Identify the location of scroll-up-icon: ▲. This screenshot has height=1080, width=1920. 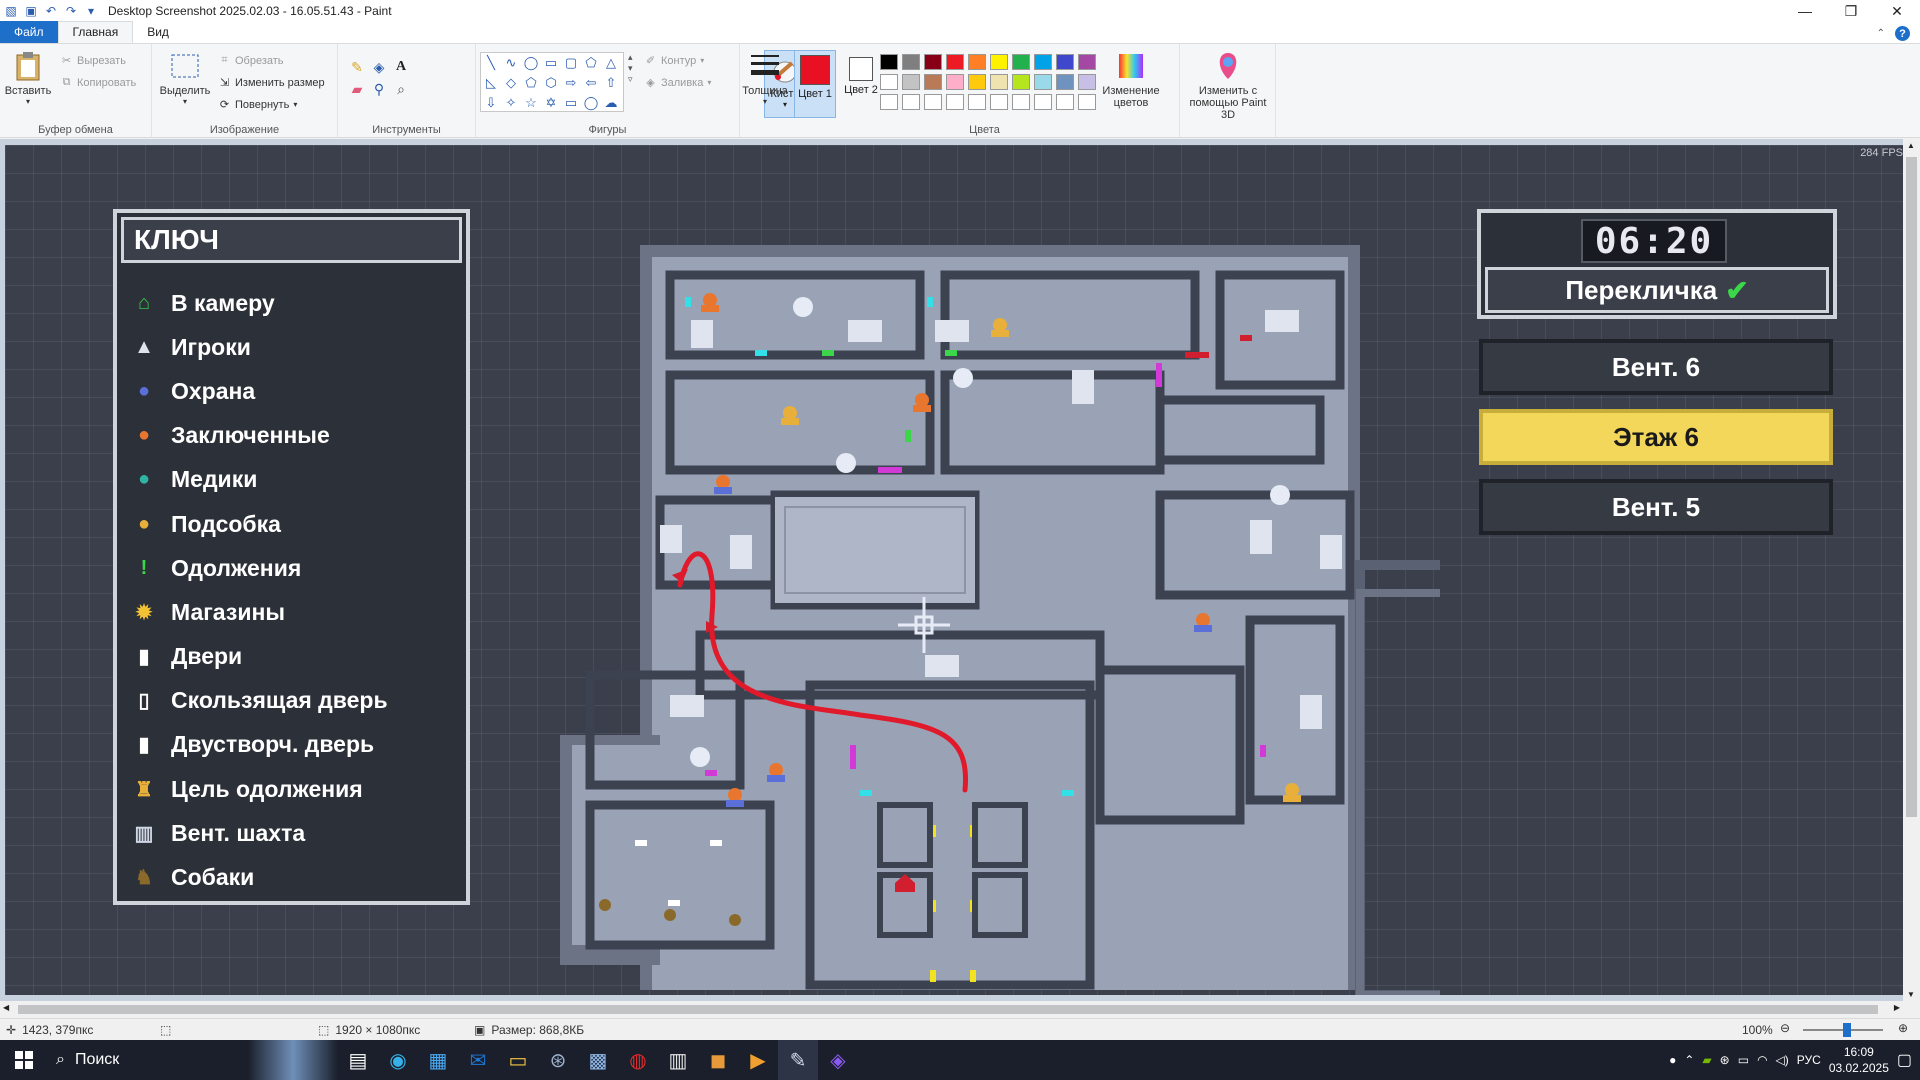
(1911, 145).